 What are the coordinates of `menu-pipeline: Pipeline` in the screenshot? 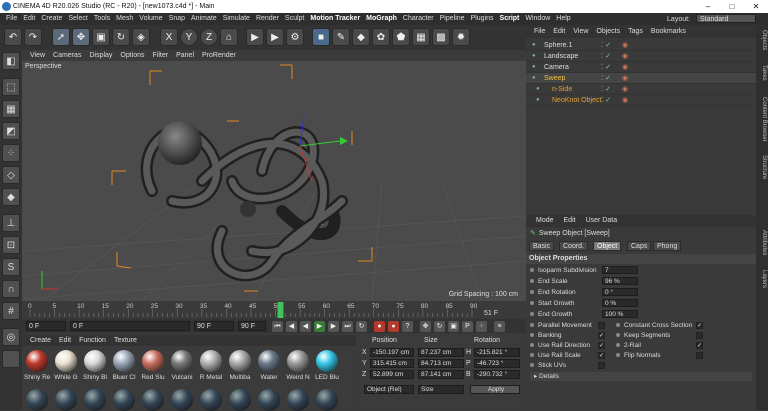 It's located at (452, 19).